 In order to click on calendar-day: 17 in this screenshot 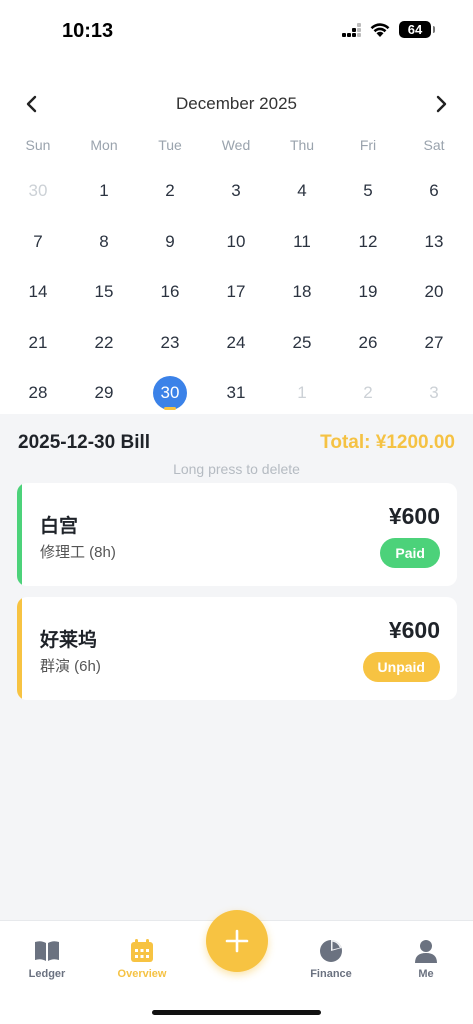, I will do `click(236, 292)`.